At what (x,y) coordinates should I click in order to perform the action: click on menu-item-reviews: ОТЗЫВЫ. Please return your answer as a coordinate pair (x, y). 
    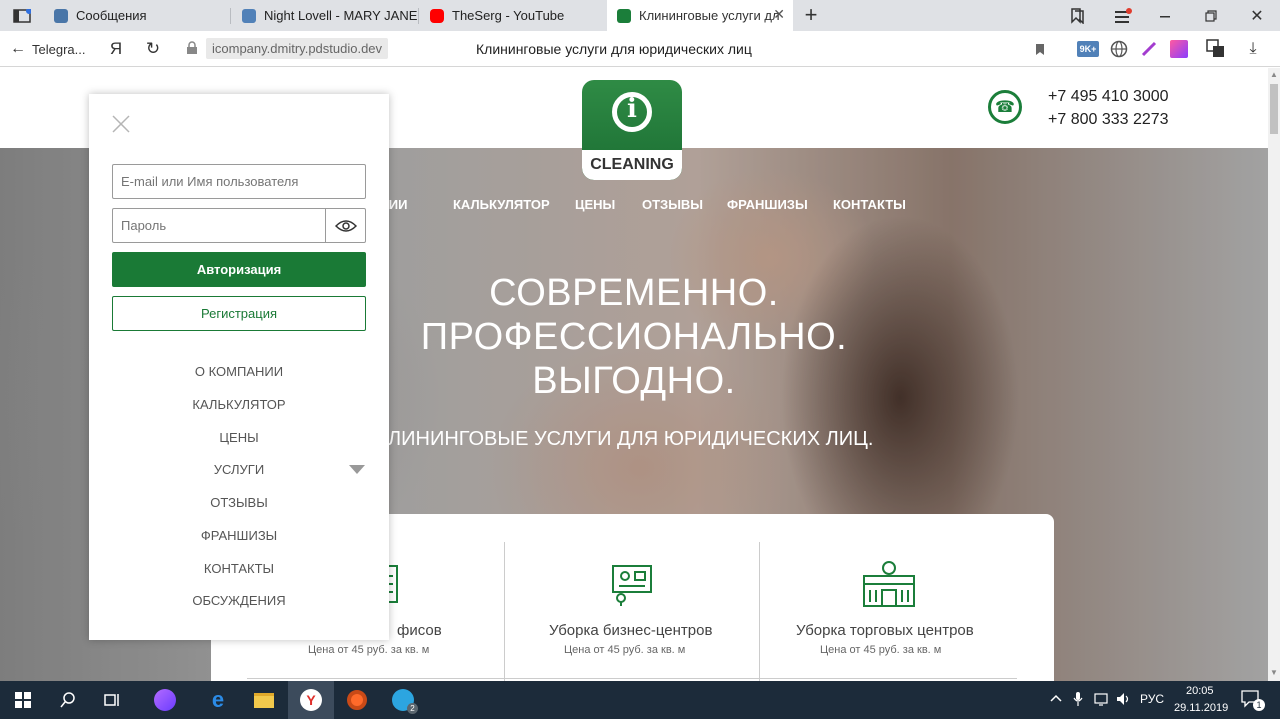
    Looking at the image, I should click on (239, 502).